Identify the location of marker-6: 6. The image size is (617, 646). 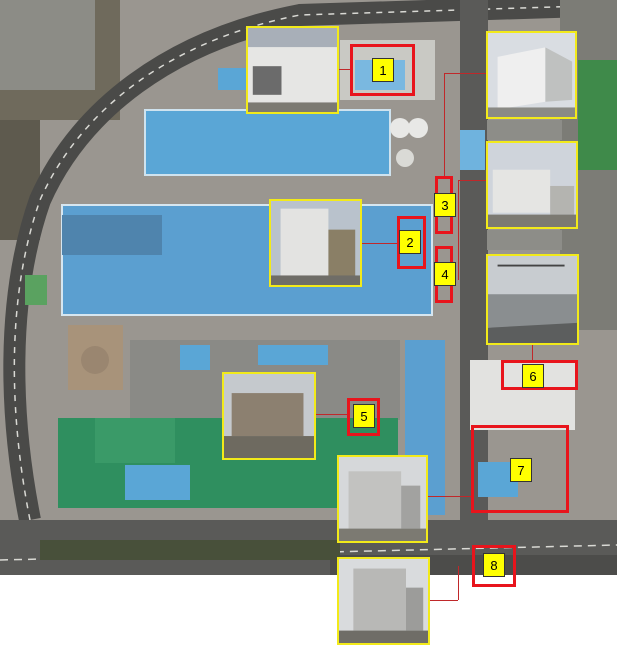
(533, 376).